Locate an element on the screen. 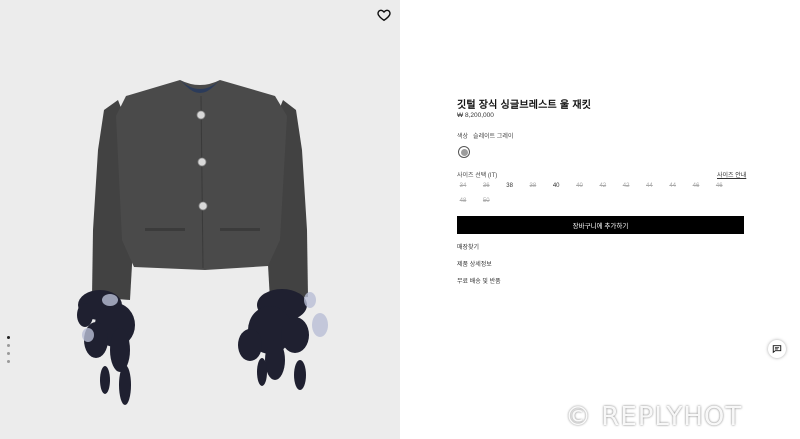 Image resolution: width=800 pixels, height=439 pixels. size-label: 사이즈 선택 (IT) is located at coordinates (477, 176).